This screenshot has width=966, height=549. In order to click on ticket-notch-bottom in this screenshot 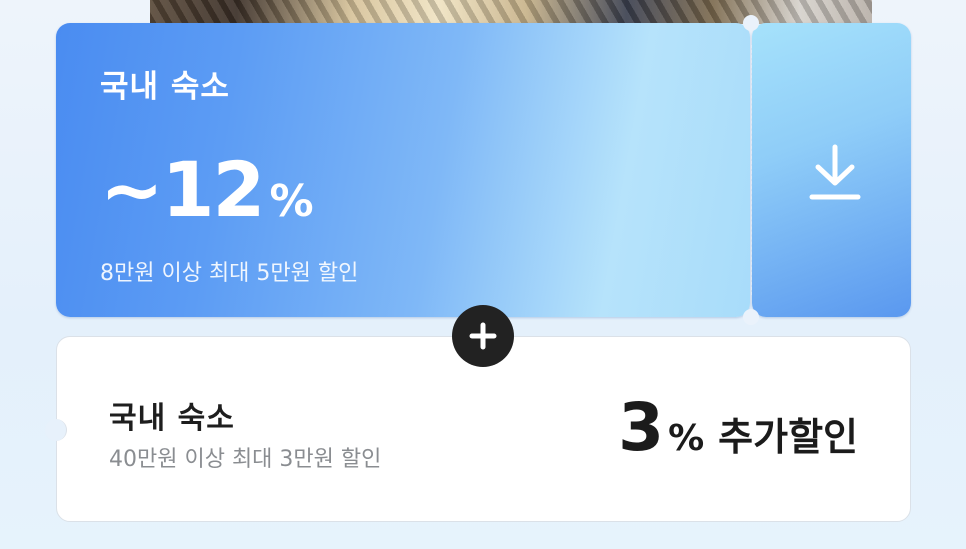, I will do `click(751, 317)`.